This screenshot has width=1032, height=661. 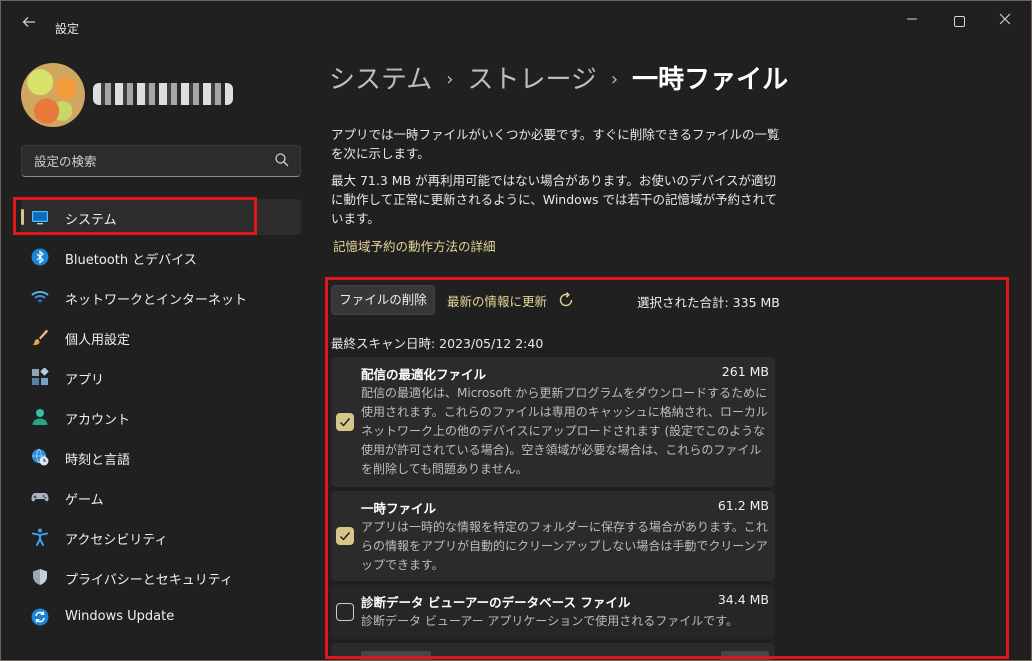 What do you see at coordinates (40, 577) in the screenshot?
I see `shield-icon` at bounding box center [40, 577].